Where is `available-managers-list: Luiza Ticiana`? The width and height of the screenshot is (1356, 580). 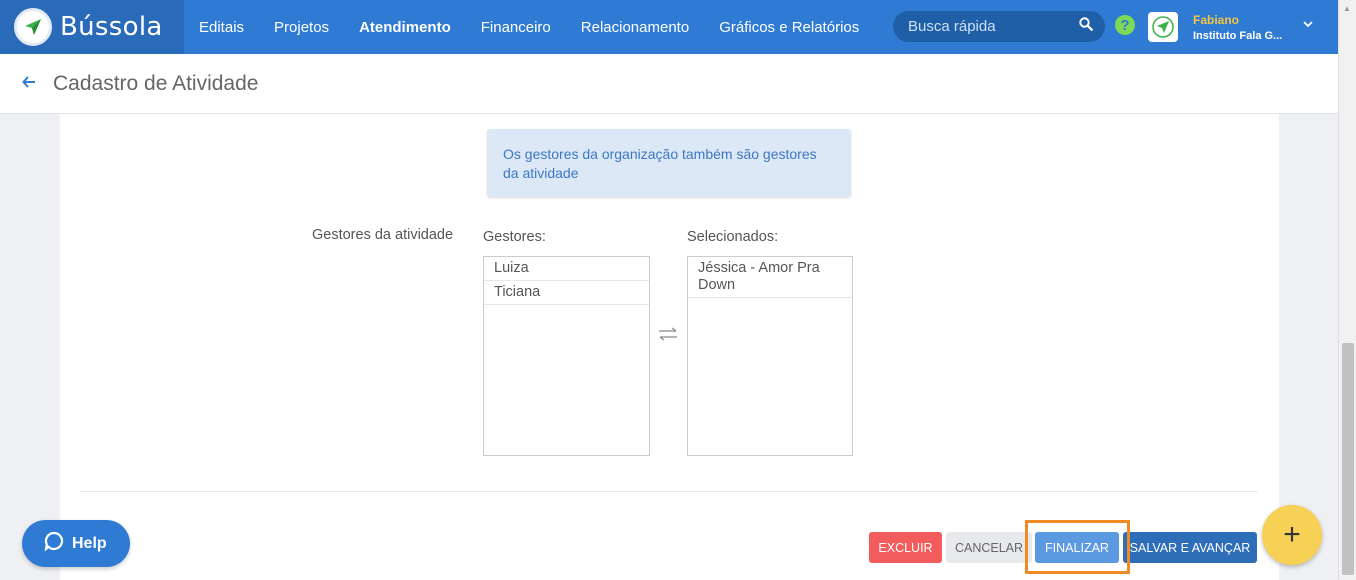 available-managers-list: Luiza Ticiana is located at coordinates (566, 356).